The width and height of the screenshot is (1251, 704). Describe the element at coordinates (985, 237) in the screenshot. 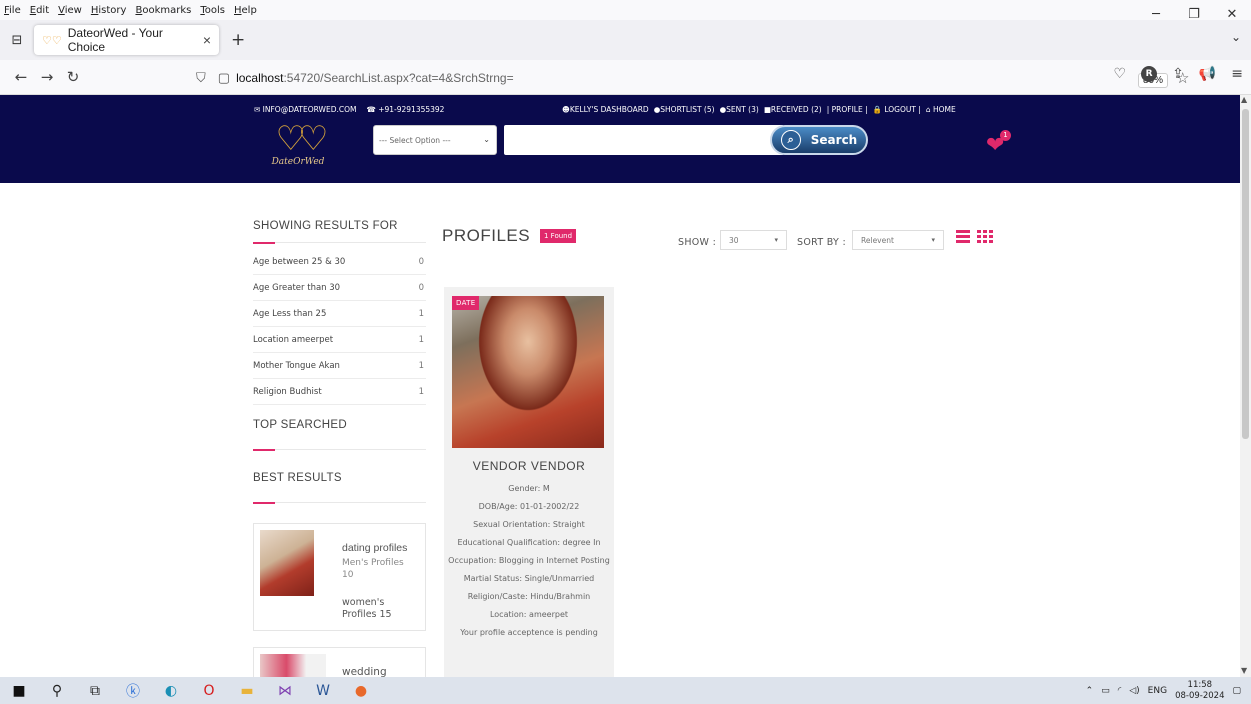

I see `grid-view-icon` at that location.